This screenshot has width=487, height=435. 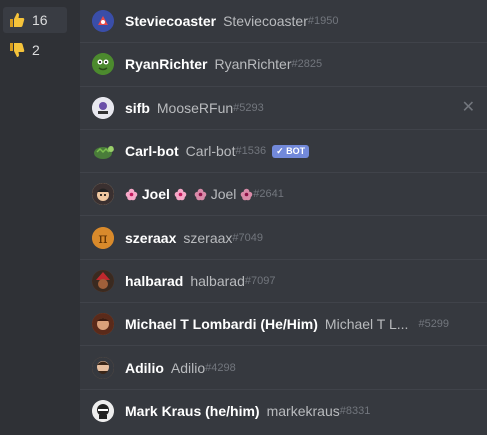 I want to click on reactor-row: RyanRichter RyanRichter #2825, so click(x=283, y=65).